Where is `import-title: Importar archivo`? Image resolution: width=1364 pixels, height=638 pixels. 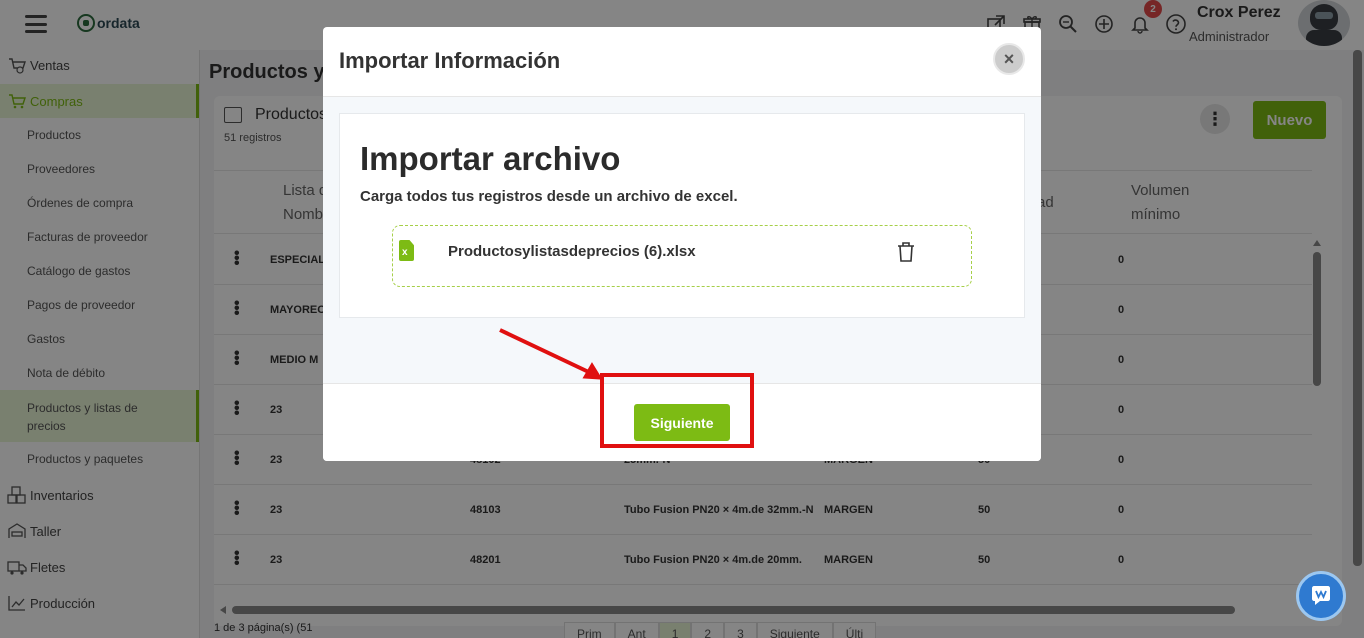 import-title: Importar archivo is located at coordinates (490, 158).